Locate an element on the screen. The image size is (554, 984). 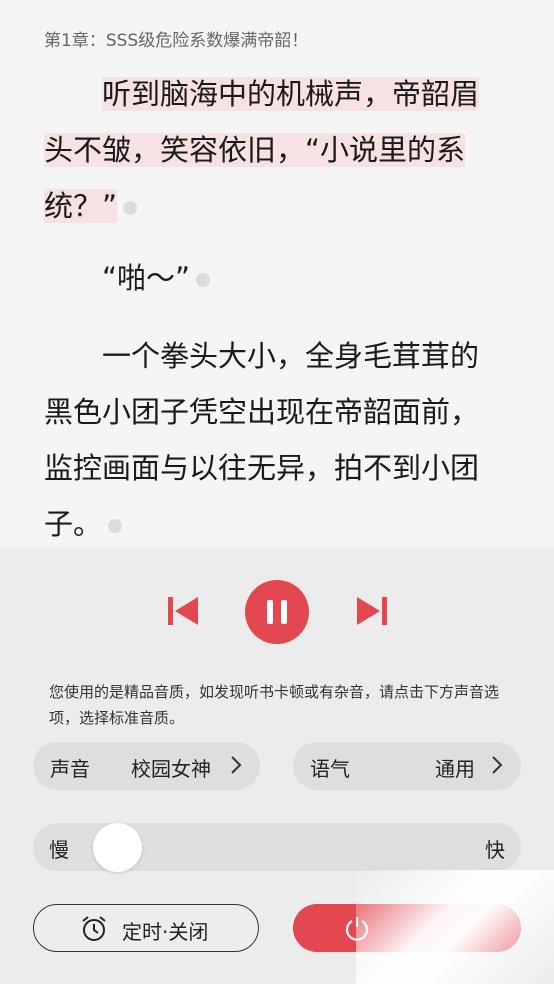
paragraph-line: 听到脑海中的机械声，帝韶眉 is located at coordinates (291, 94).